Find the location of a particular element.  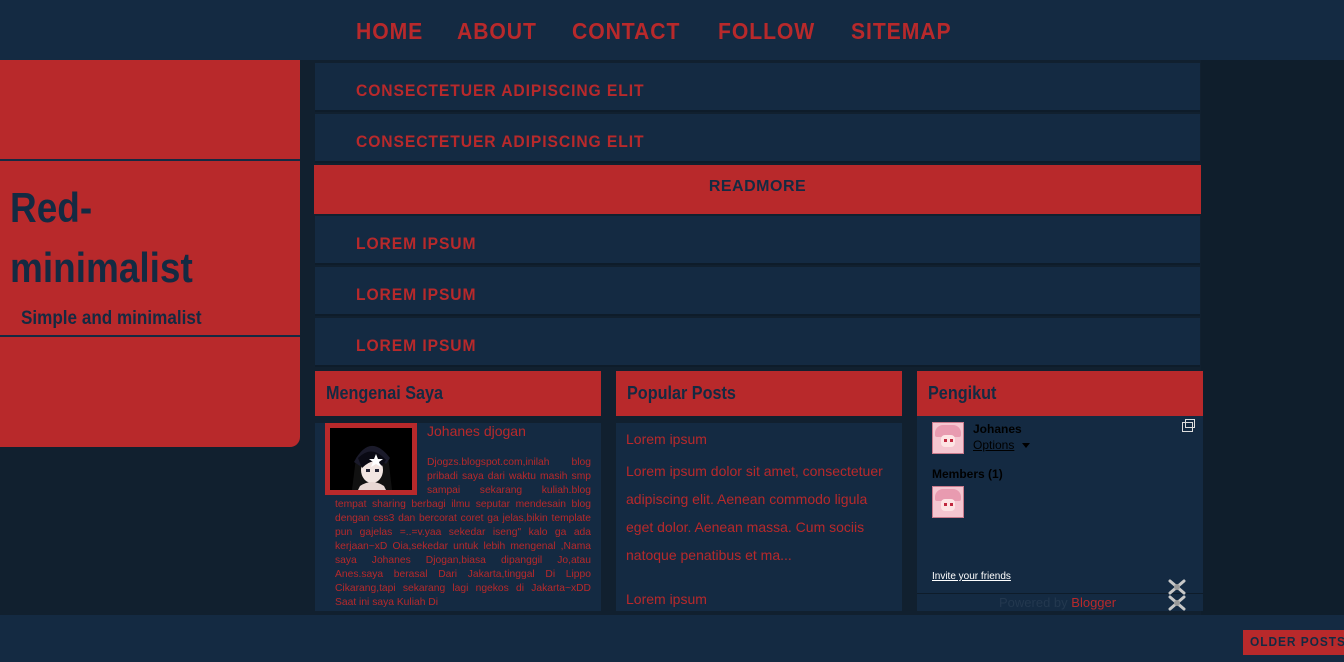

profile-name-link: Johanes djogan is located at coordinates (476, 431).